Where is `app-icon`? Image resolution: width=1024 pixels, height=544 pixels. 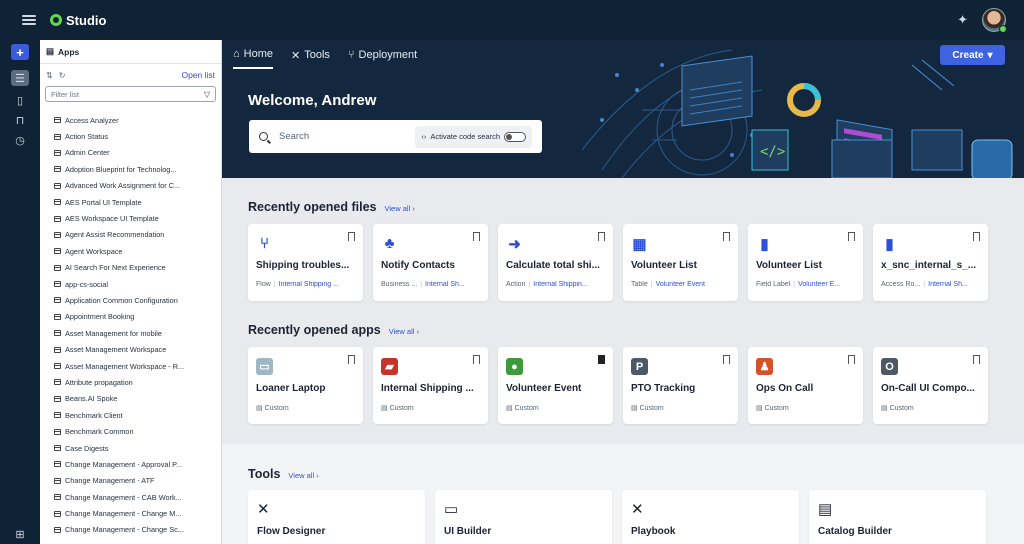
app-icon is located at coordinates (57, 251).